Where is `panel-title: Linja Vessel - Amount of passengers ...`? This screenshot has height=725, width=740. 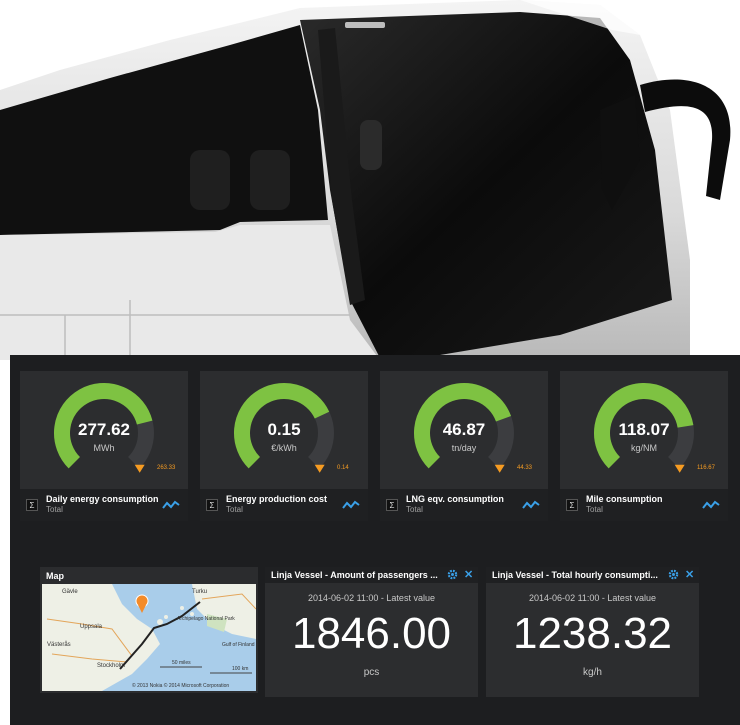
panel-title: Linja Vessel - Amount of passengers ... is located at coordinates (354, 575).